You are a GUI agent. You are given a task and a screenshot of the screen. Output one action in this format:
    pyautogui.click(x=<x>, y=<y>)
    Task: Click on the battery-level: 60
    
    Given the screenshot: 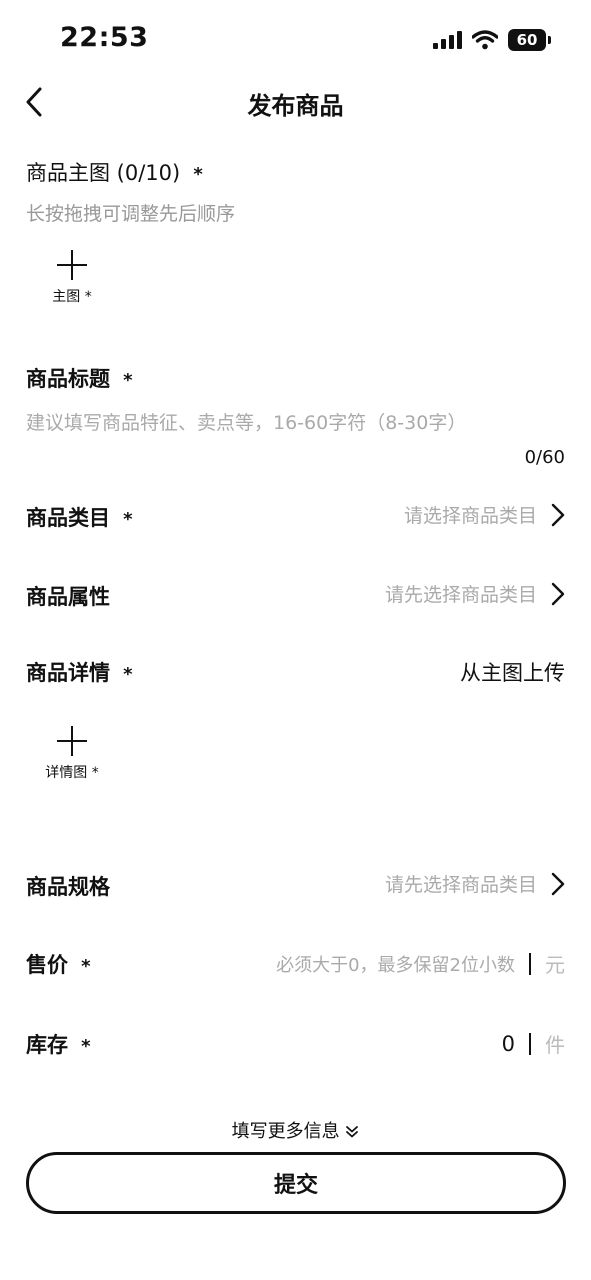 What is the action you would take?
    pyautogui.click(x=527, y=40)
    